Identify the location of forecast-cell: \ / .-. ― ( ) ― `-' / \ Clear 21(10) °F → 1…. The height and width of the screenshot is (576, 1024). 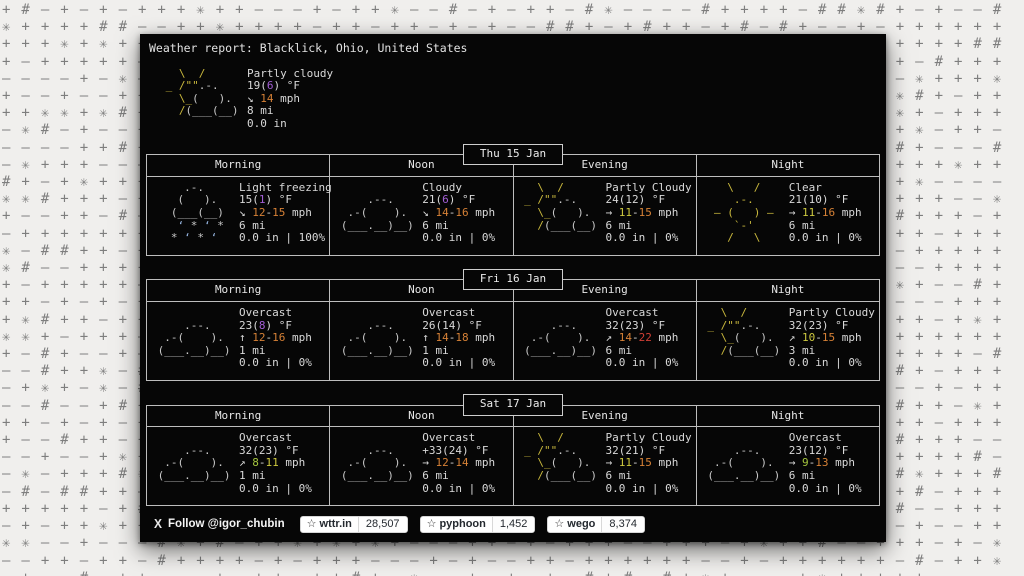
(788, 215).